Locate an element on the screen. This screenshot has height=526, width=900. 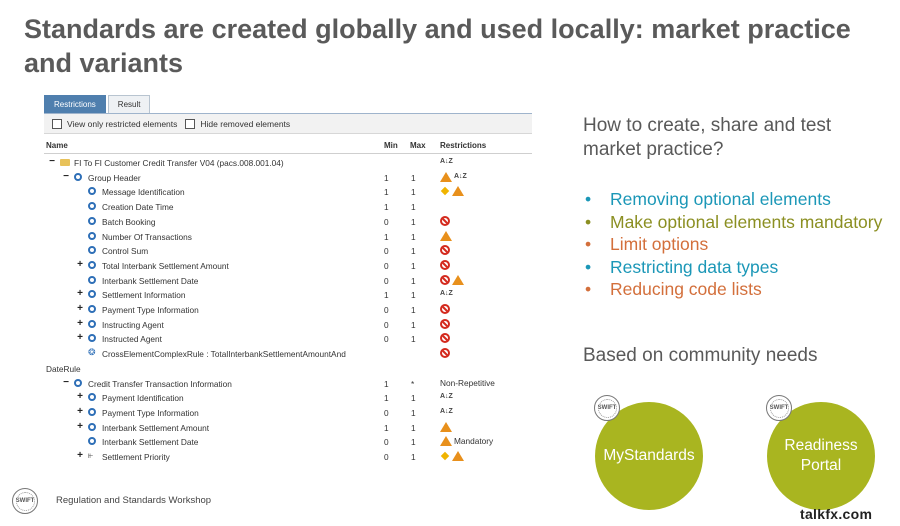
tree-row: + Instructed Agent 0 1 is located at coordinates (288, 339).